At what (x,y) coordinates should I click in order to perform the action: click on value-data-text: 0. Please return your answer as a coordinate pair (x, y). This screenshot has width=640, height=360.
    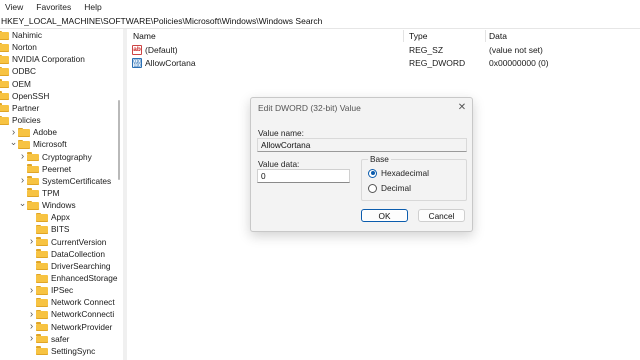
    Looking at the image, I should click on (263, 176).